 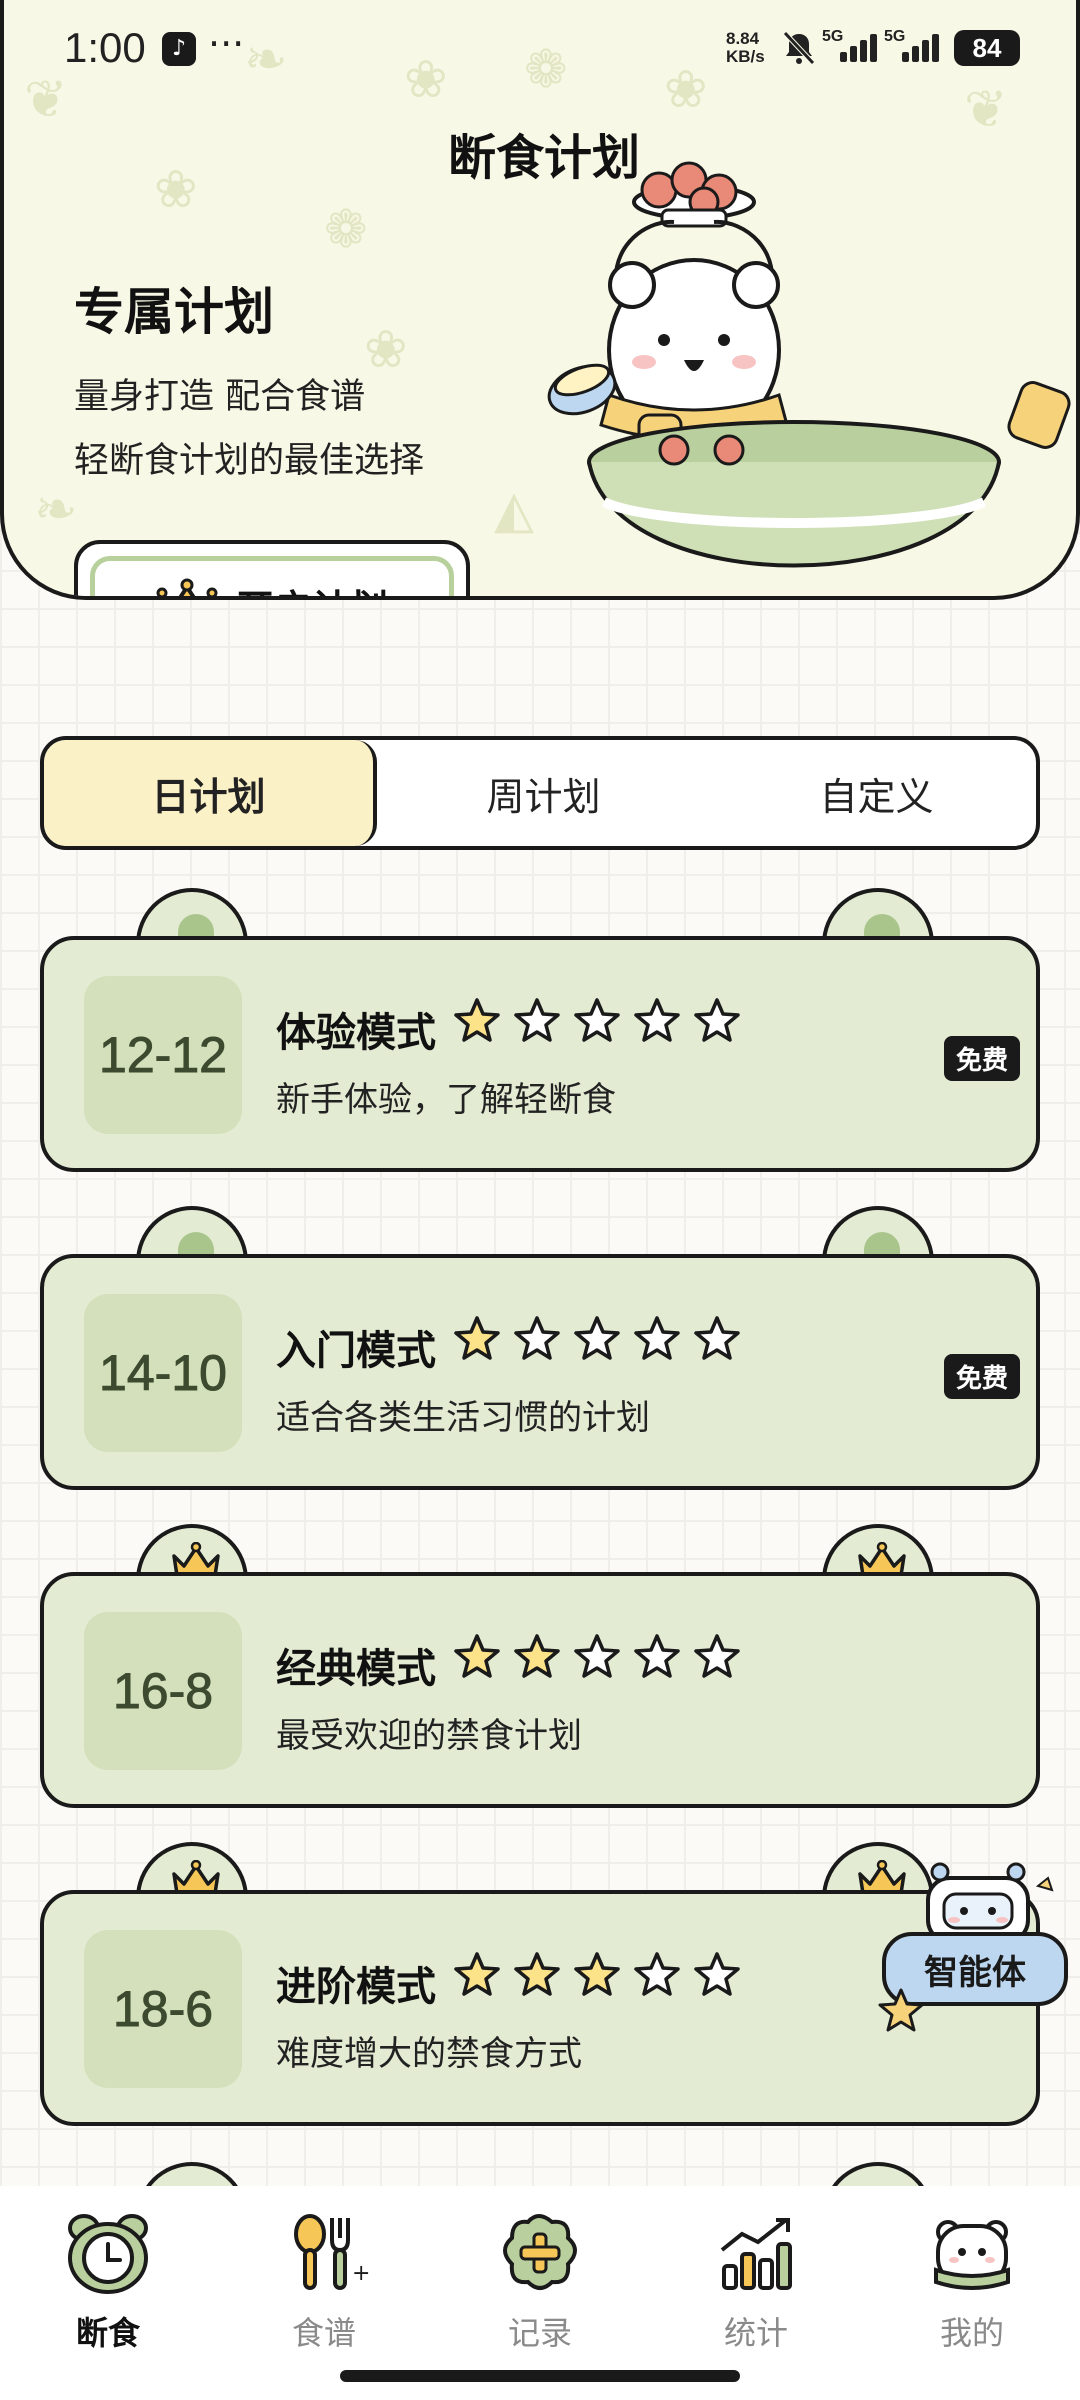 What do you see at coordinates (540, 2376) in the screenshot?
I see `home-indicator` at bounding box center [540, 2376].